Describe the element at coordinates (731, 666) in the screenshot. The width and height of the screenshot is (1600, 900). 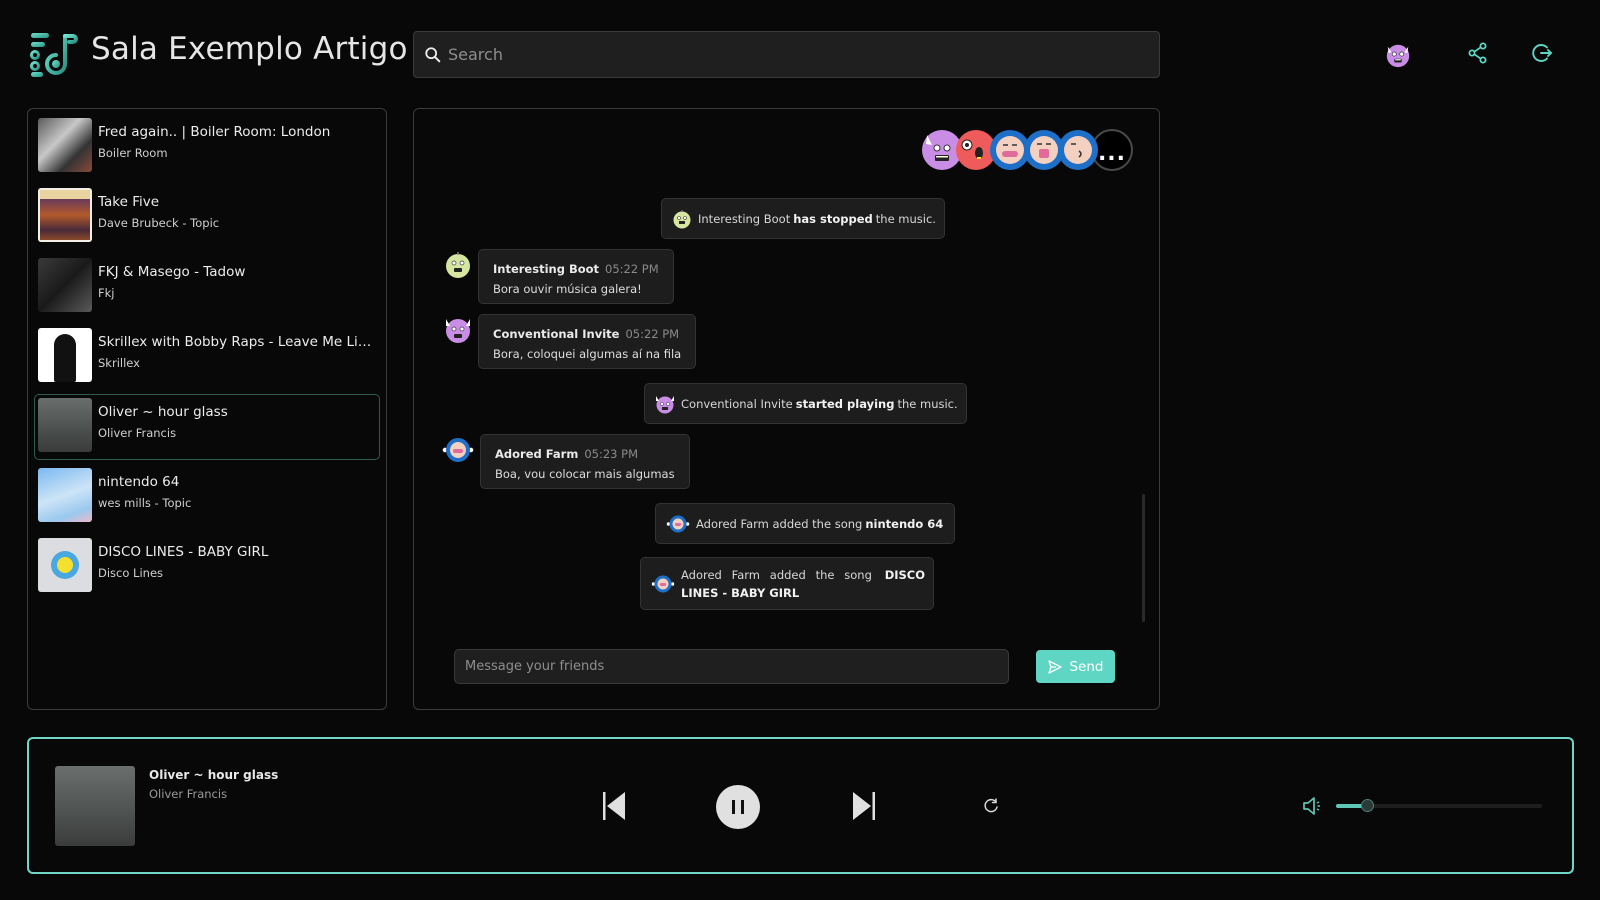
I see `message-input` at that location.